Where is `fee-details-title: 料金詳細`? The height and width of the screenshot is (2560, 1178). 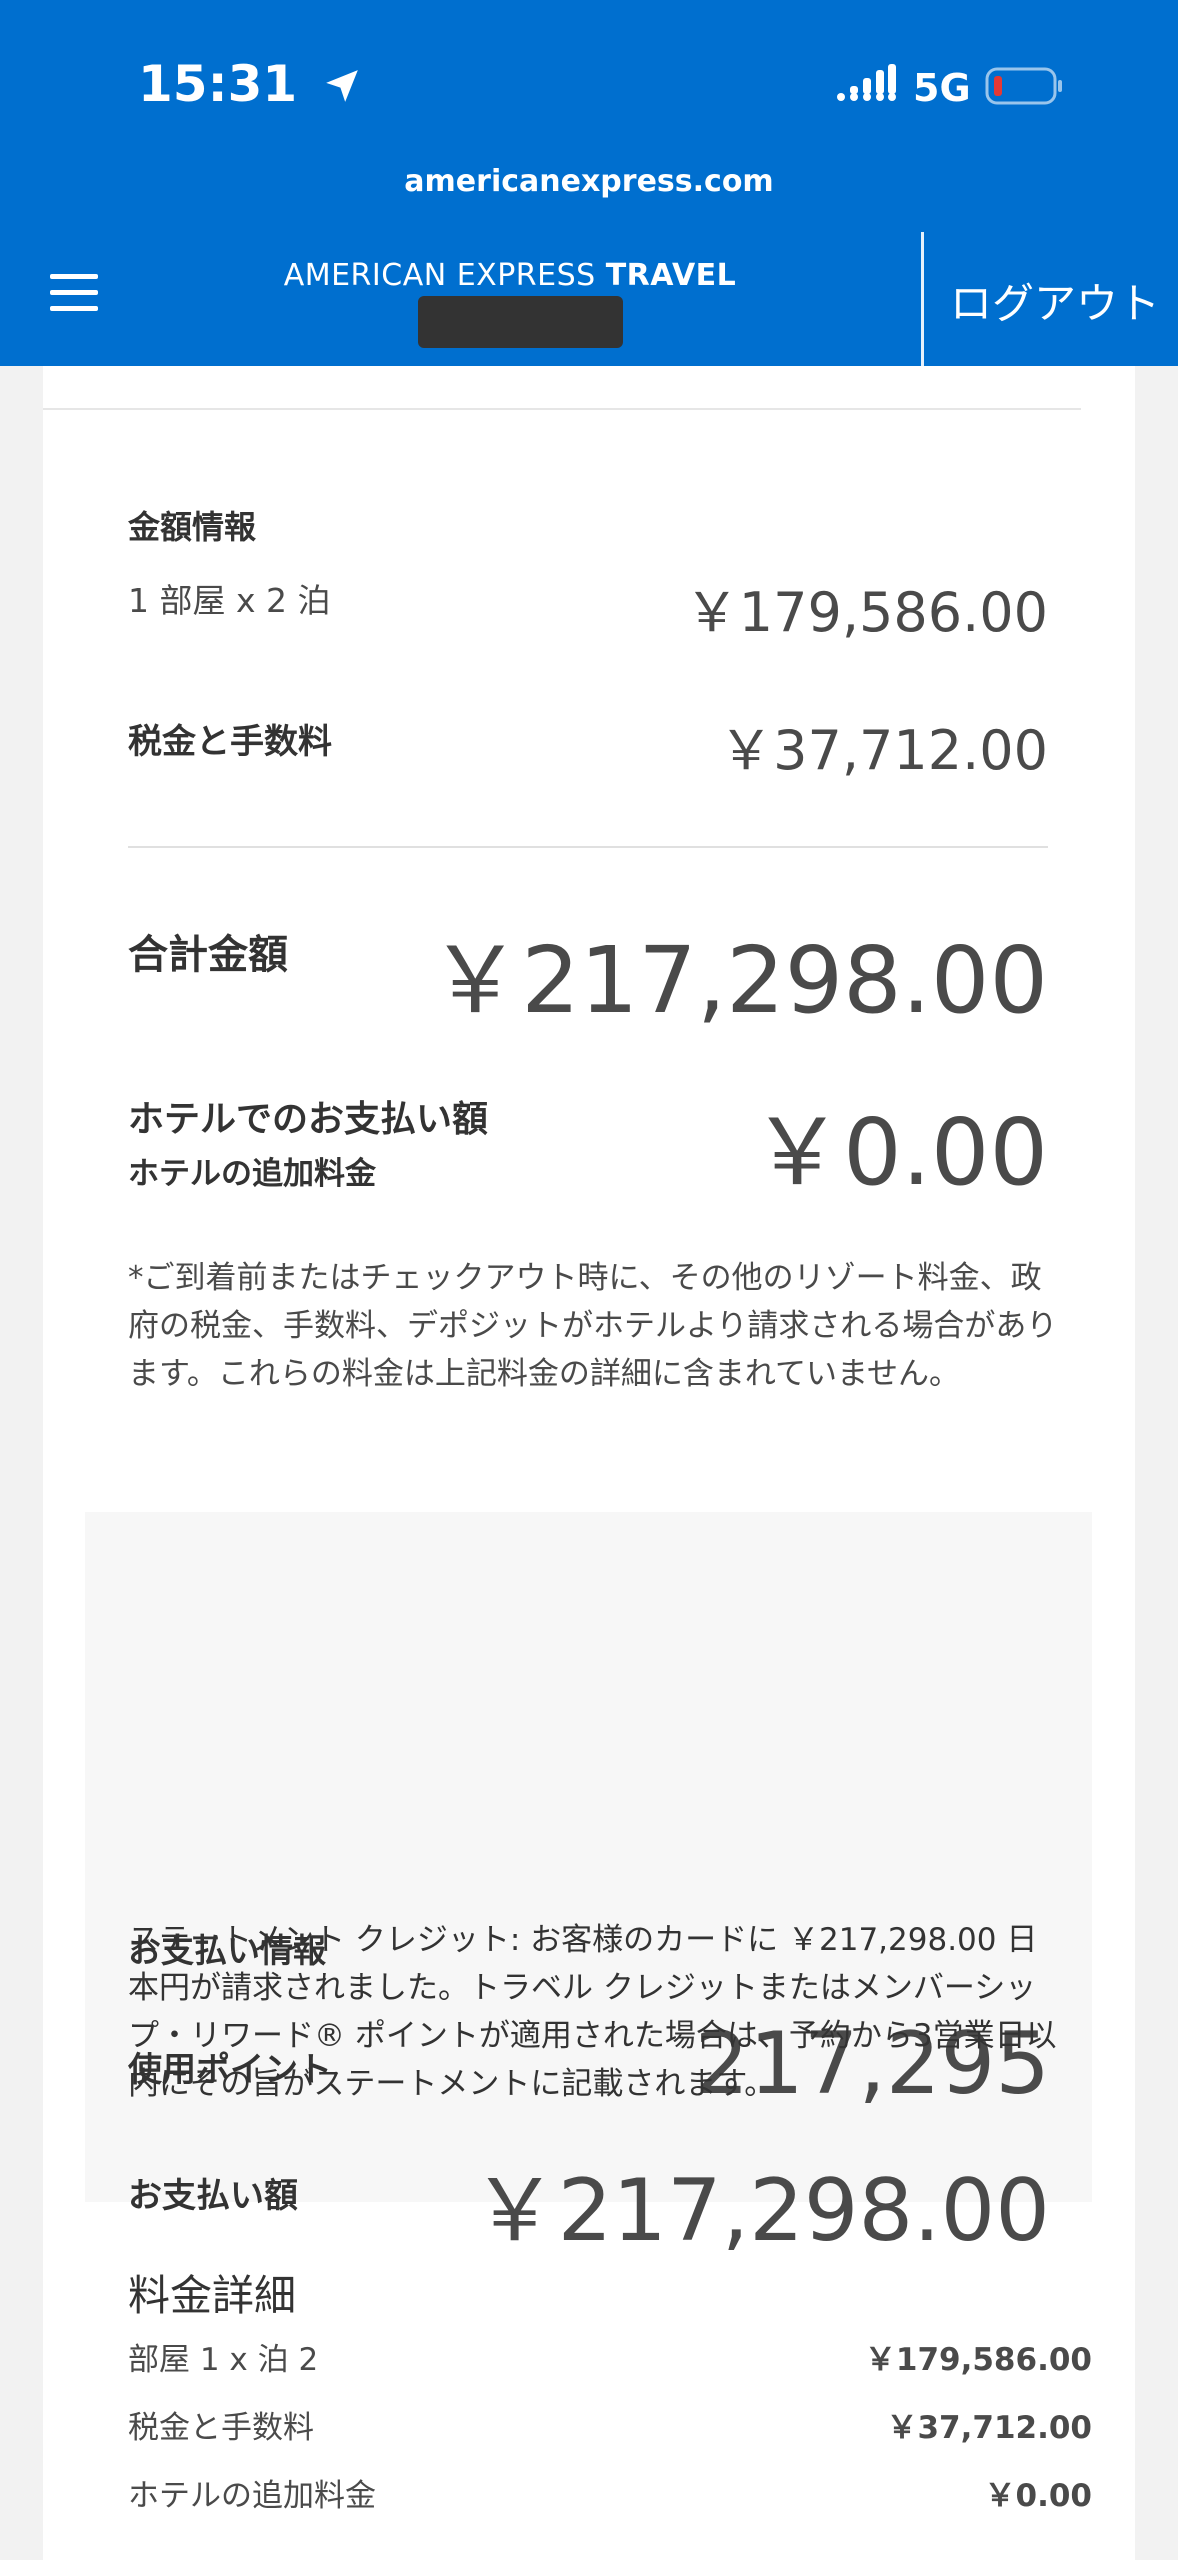
fee-details-title: 料金詳細 is located at coordinates (212, 2295).